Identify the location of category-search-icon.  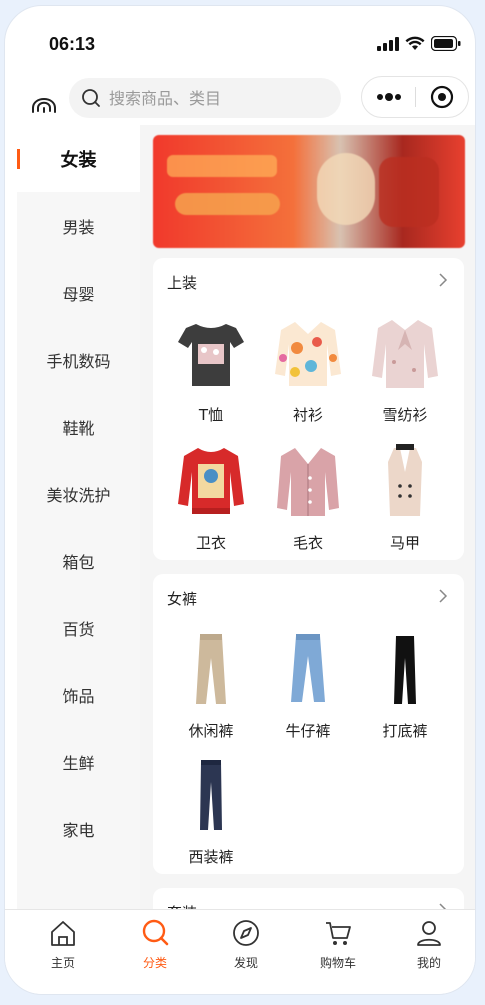
(155, 932).